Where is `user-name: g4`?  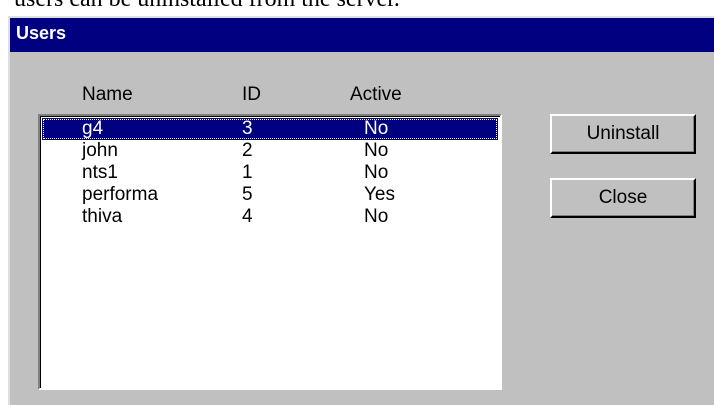
user-name: g4 is located at coordinates (93, 128).